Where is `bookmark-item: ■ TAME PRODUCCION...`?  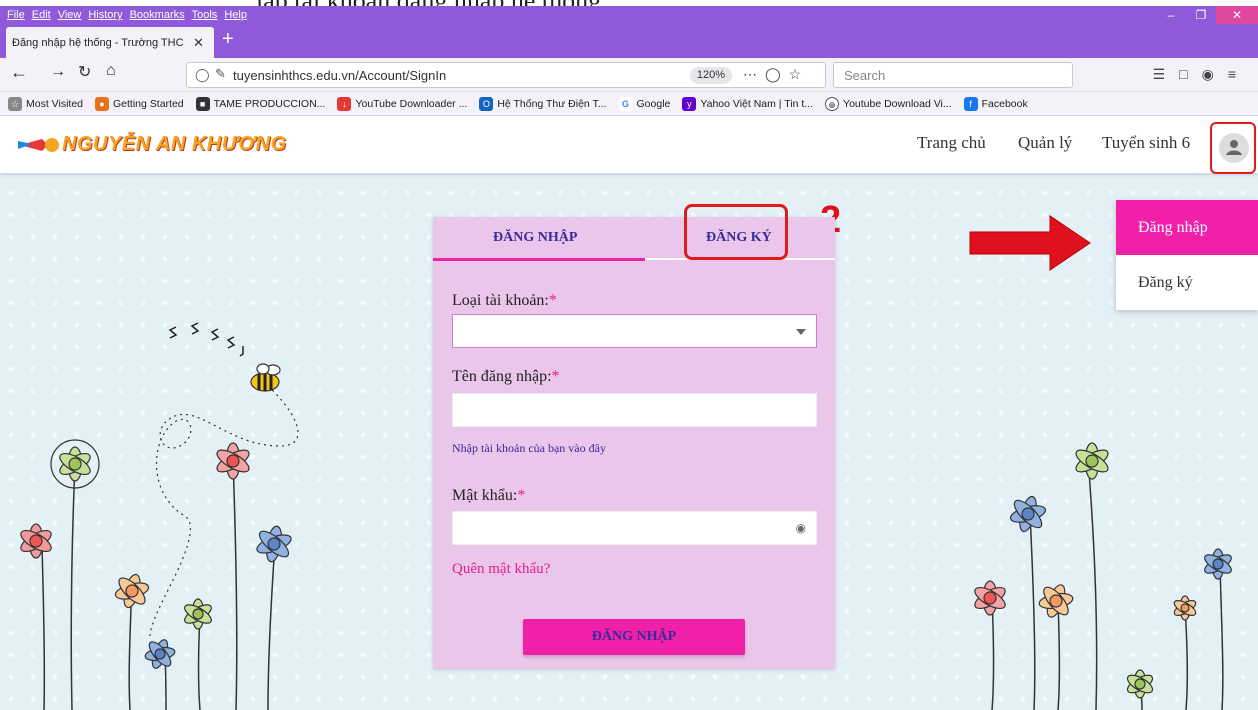
bookmark-item: ■ TAME PRODUCCION... is located at coordinates (260, 103).